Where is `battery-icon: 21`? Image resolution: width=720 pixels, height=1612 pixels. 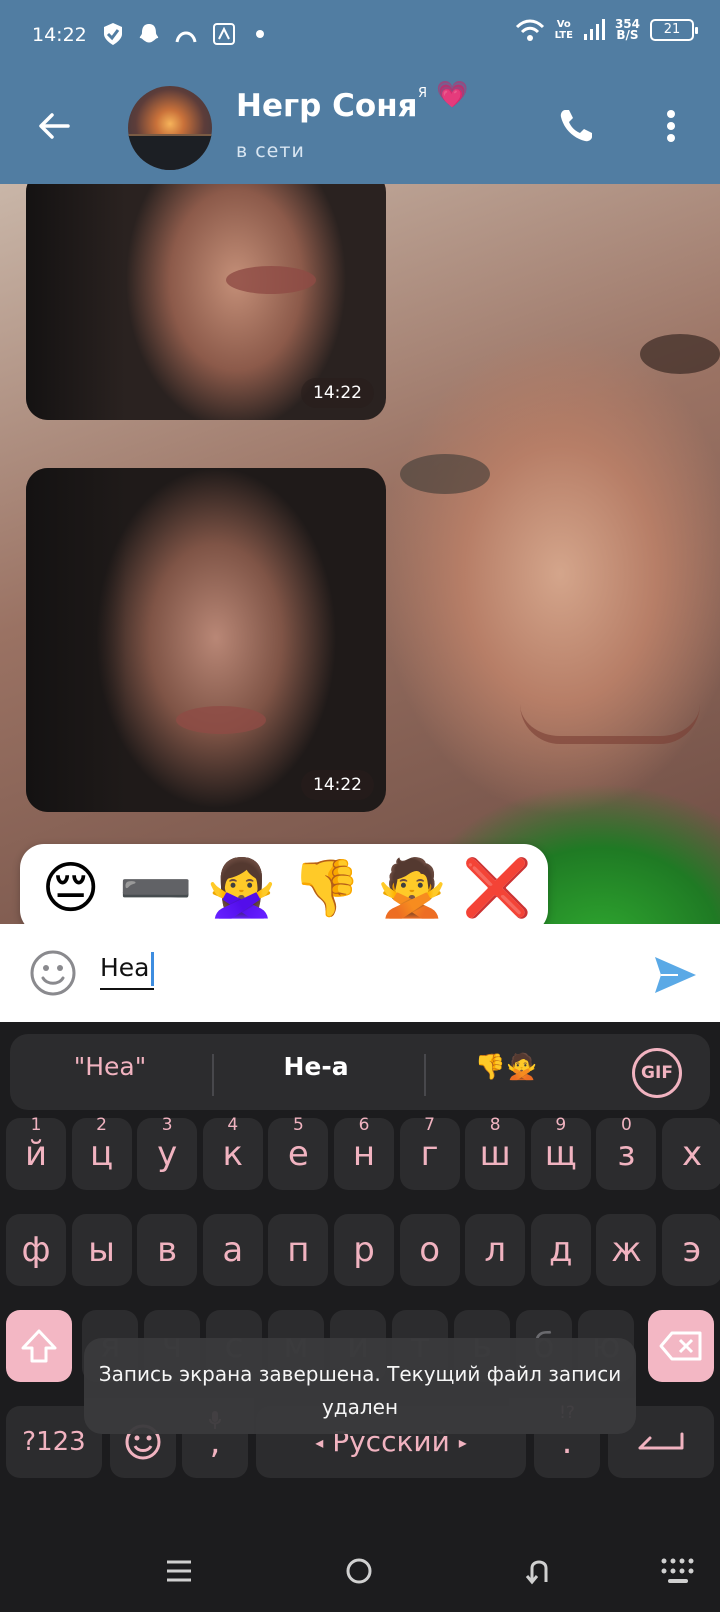
battery-icon: 21 is located at coordinates (674, 30).